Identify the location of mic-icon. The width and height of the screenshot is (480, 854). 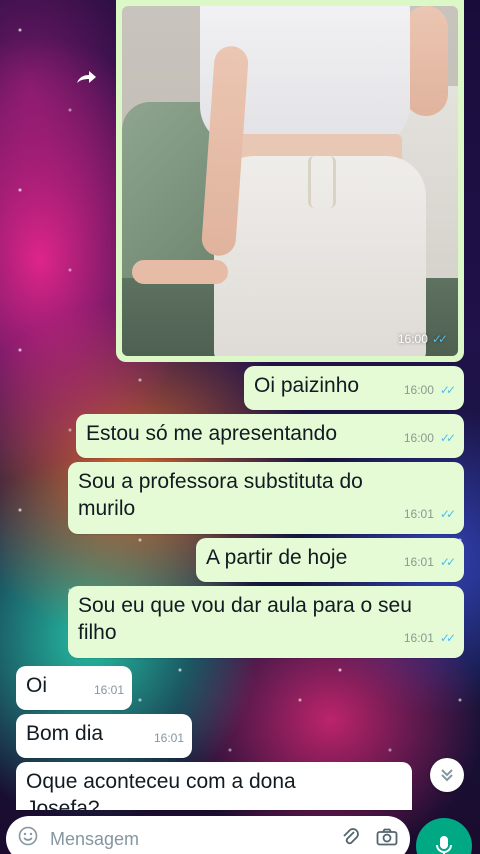
(444, 845).